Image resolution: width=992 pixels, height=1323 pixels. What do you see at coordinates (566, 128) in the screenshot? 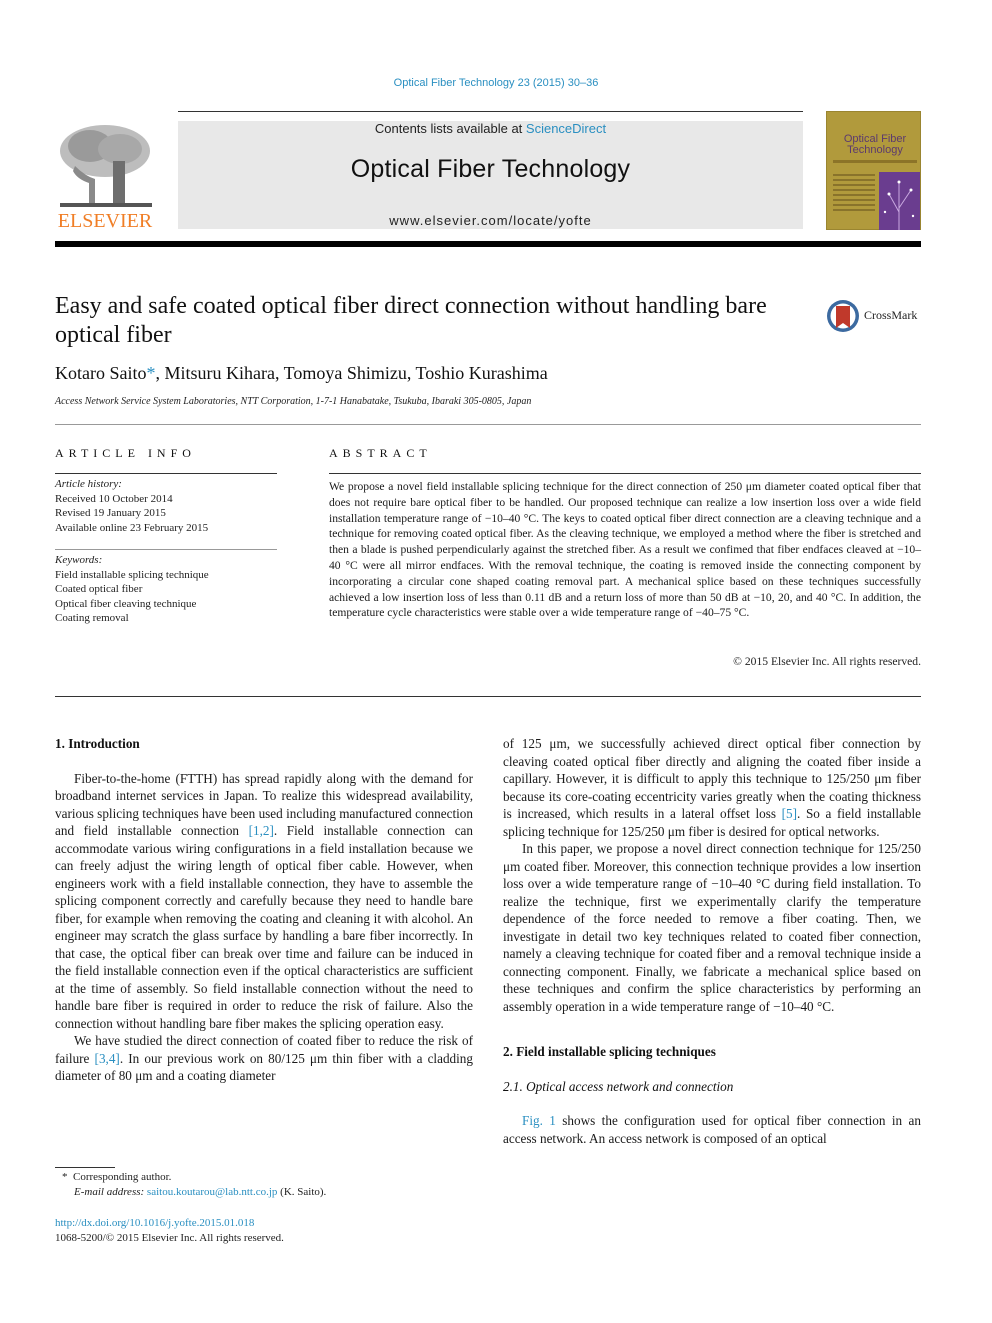
I see `sciencedirect-link: ScienceDirect` at bounding box center [566, 128].